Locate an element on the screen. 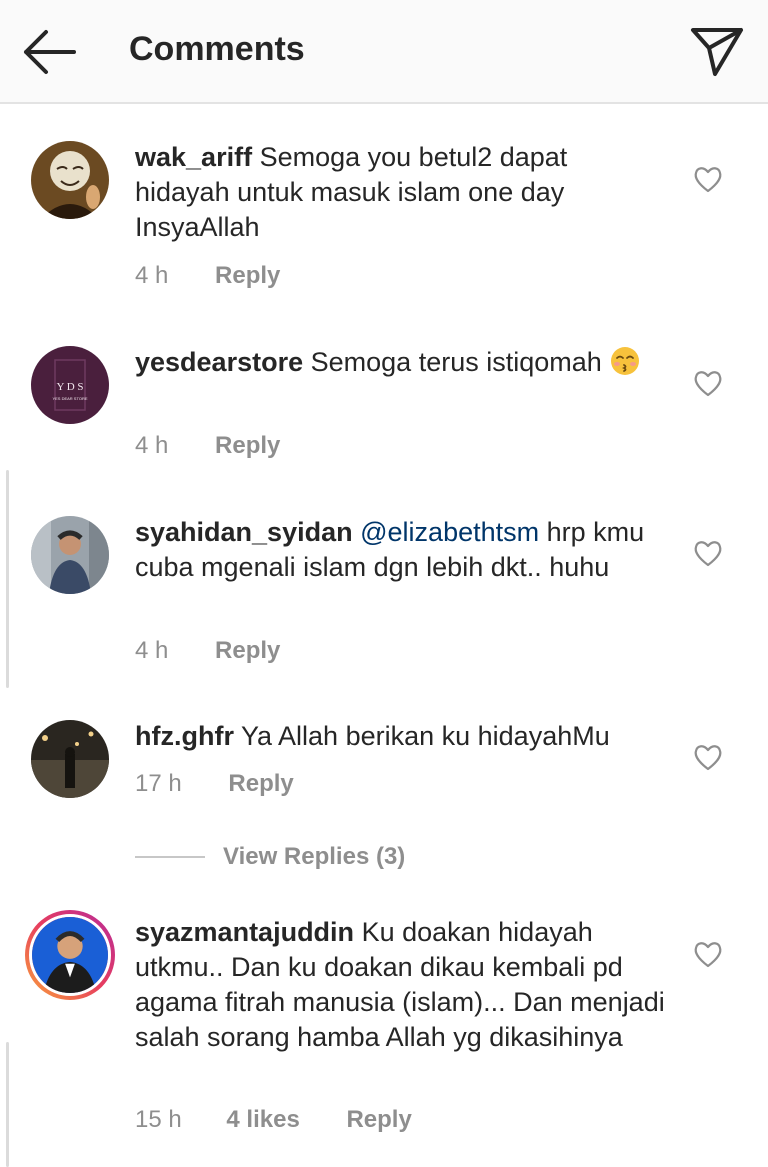 The width and height of the screenshot is (768, 1167). top-bar: Comments is located at coordinates (384, 52).